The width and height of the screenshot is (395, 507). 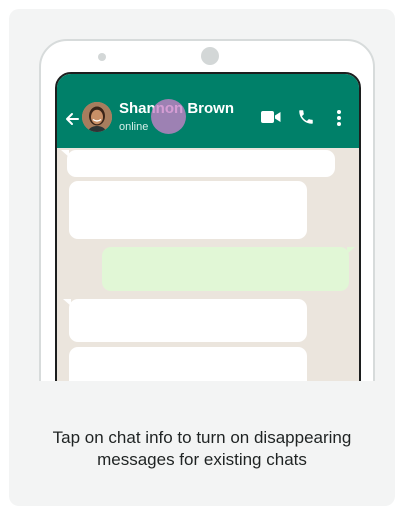 I want to click on contact-status: online, so click(x=134, y=127).